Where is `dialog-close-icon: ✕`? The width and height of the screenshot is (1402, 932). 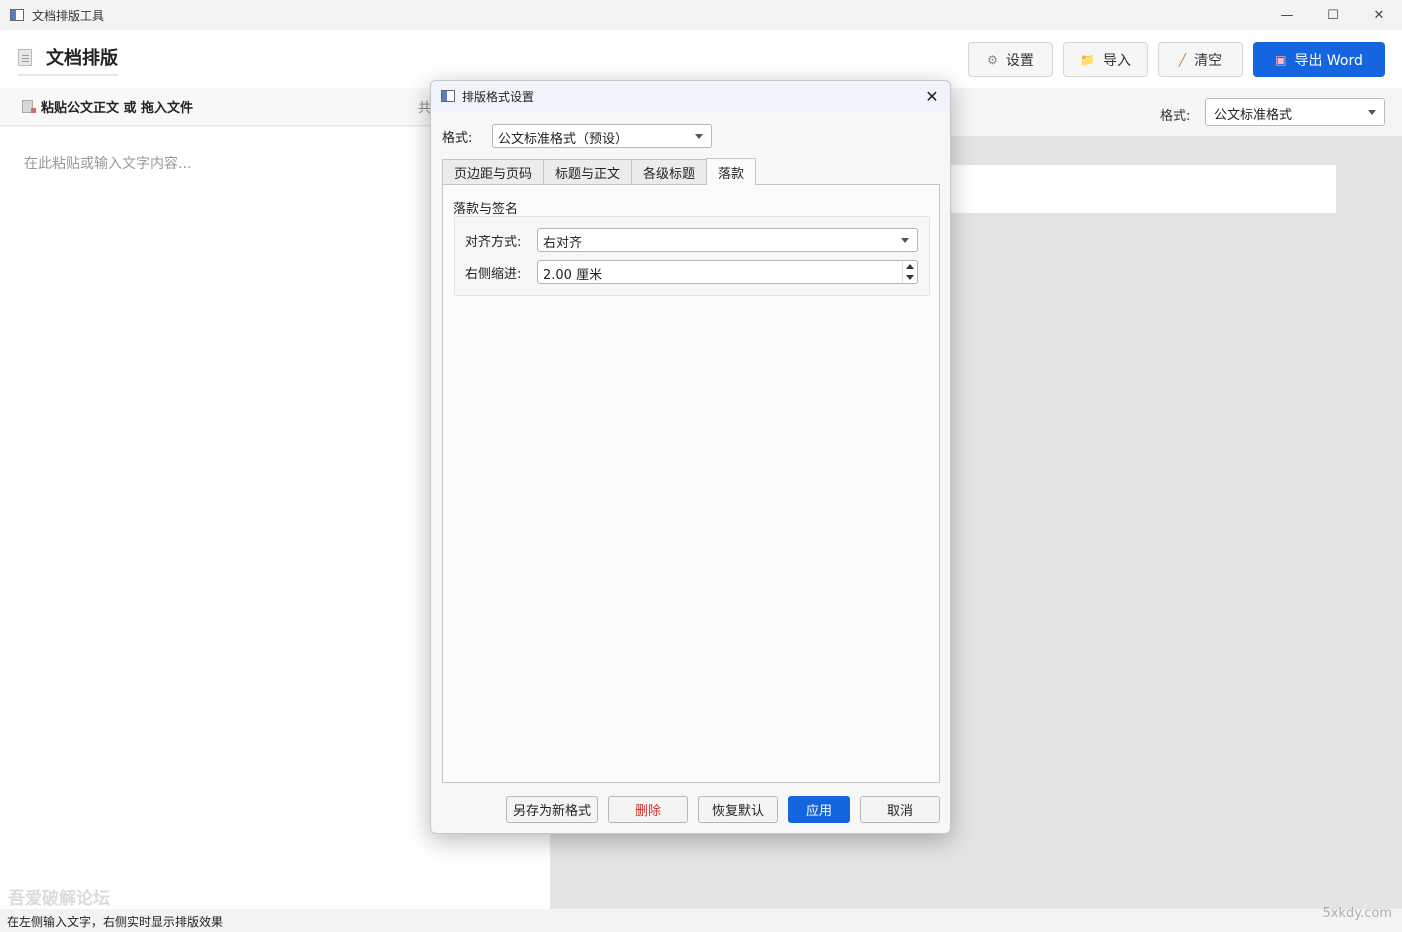 dialog-close-icon: ✕ is located at coordinates (932, 96).